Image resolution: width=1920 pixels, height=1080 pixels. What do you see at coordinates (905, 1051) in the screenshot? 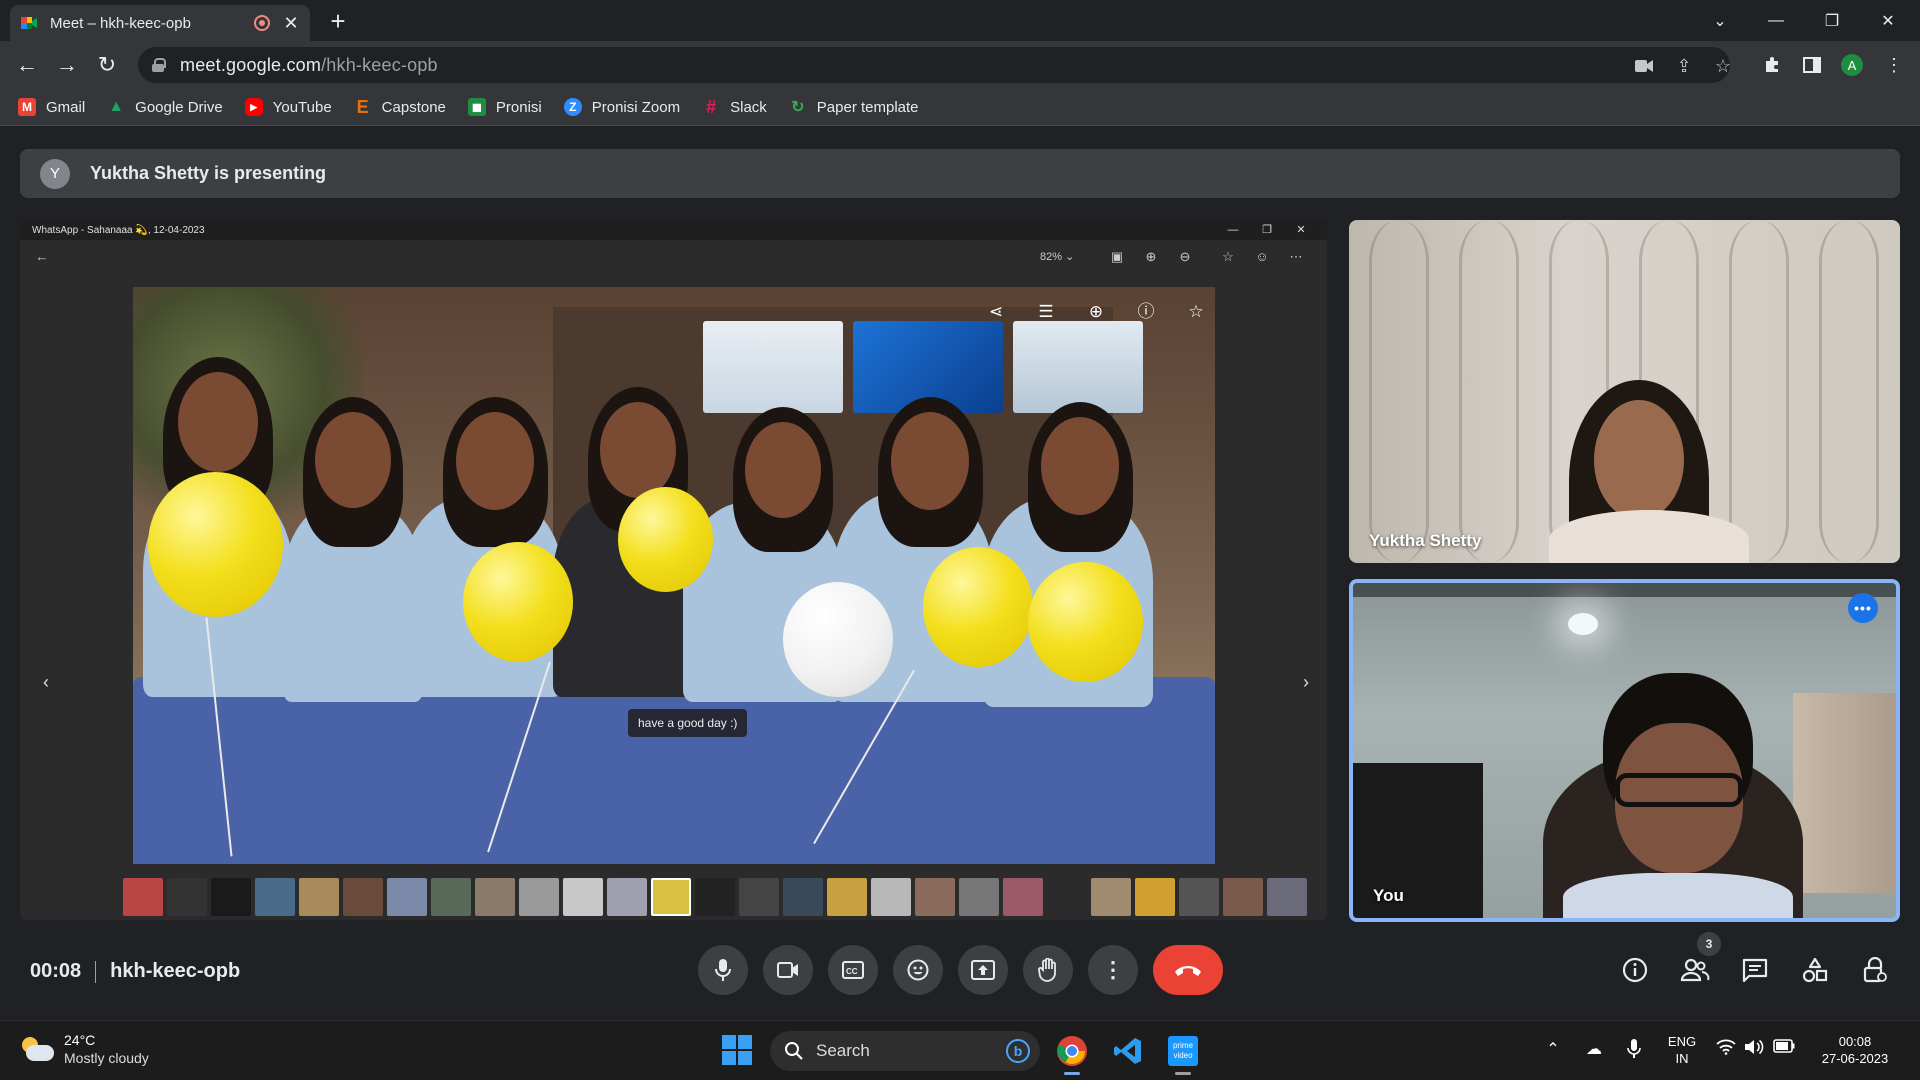
I see `taskbar-search-box: Search b` at bounding box center [905, 1051].